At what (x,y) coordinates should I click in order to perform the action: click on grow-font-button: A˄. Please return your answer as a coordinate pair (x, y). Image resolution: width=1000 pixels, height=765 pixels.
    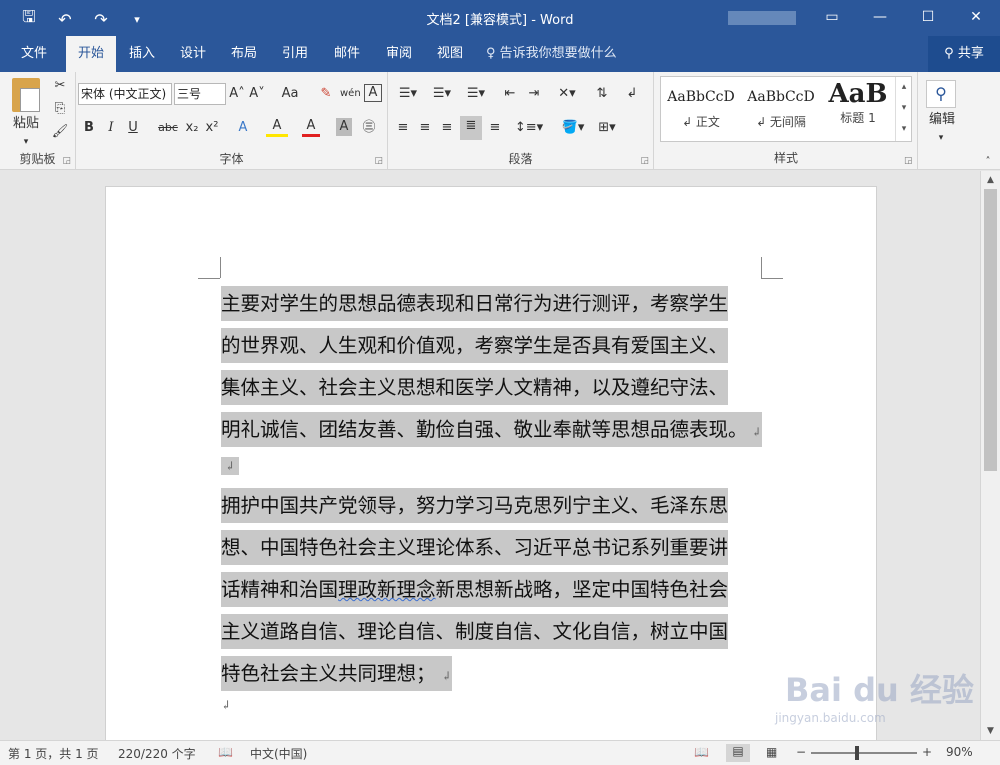
    Looking at the image, I should click on (237, 94).